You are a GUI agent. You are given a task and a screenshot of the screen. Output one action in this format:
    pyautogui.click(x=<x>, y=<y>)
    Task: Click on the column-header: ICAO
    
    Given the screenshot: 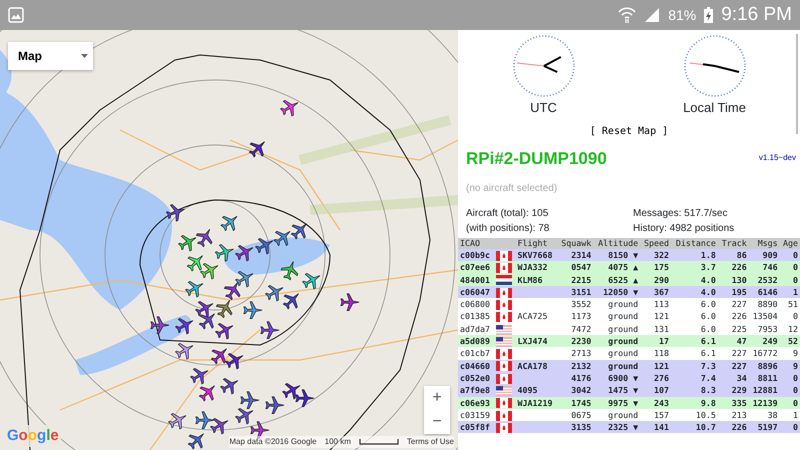 What is the action you would take?
    pyautogui.click(x=476, y=243)
    